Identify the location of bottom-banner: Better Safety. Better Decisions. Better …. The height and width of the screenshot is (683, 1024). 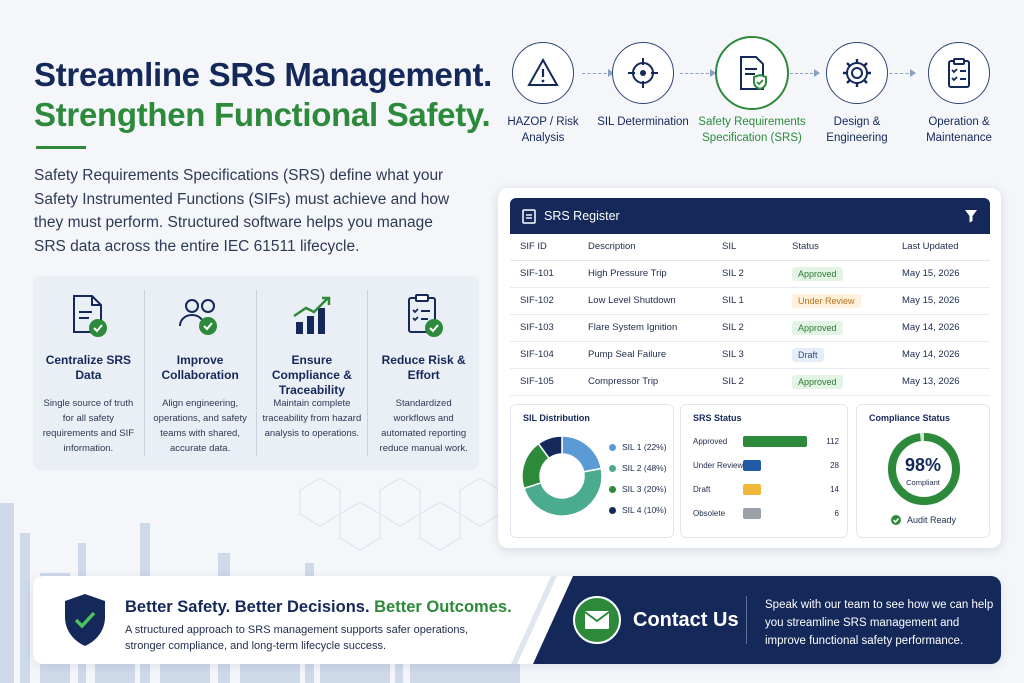
(517, 620).